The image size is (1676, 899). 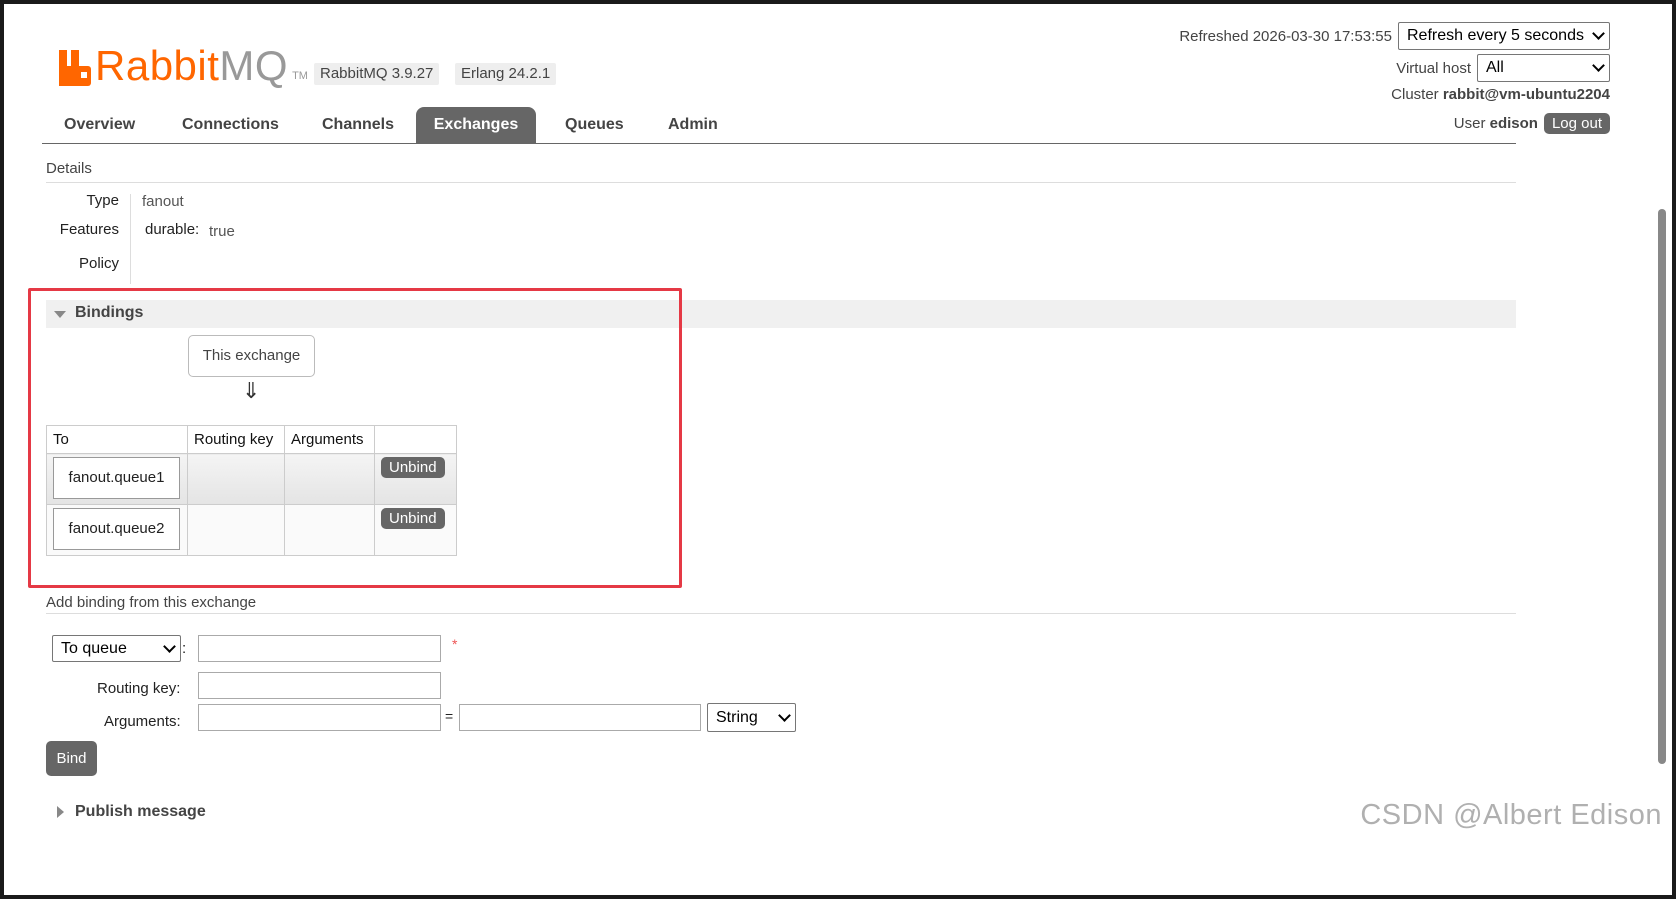 I want to click on refresh-interval-select: Refresh every 5 seconds, so click(x=1504, y=36).